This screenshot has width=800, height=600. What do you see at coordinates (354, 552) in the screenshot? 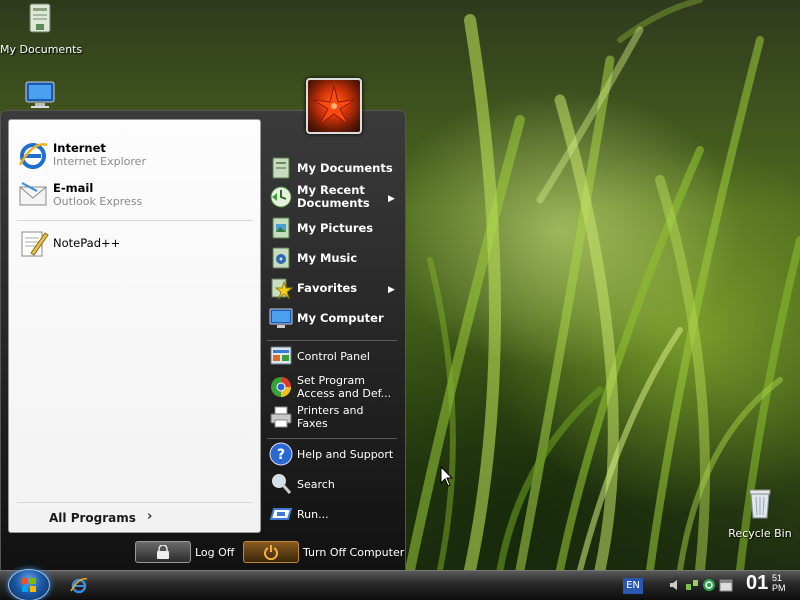
I see `turn-off-label: Turn Off Computer` at bounding box center [354, 552].